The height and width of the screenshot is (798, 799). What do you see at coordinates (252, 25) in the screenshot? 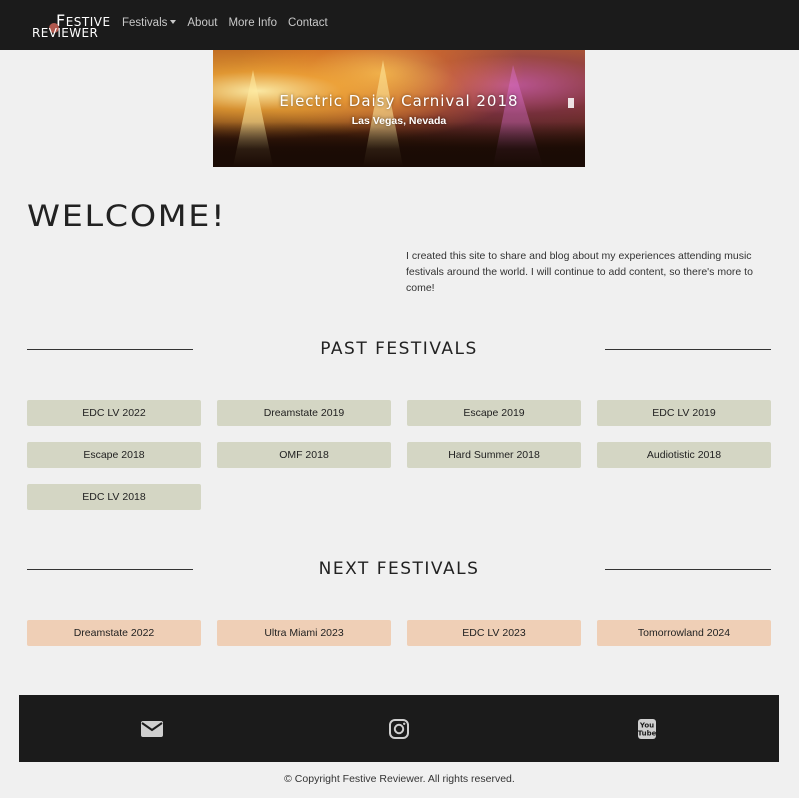
I see `nav-item-more-info: More Info` at bounding box center [252, 25].